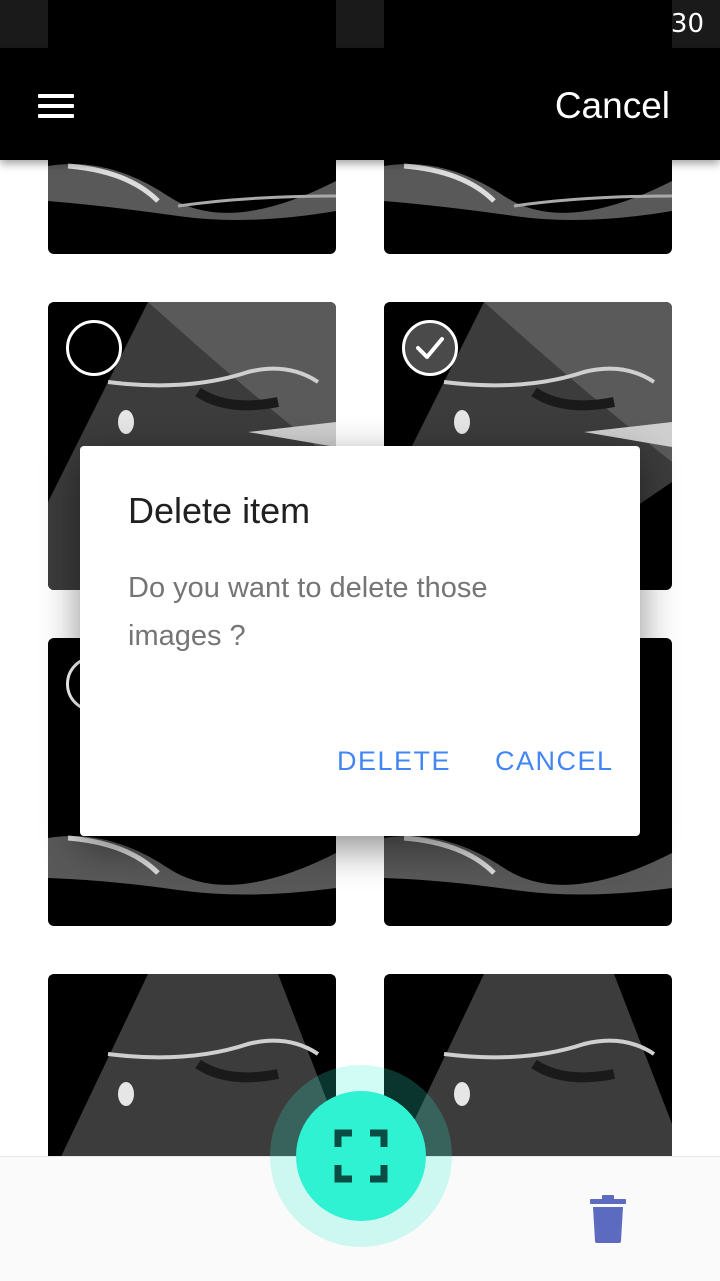 The image size is (720, 1281). I want to click on check-icon, so click(430, 348).